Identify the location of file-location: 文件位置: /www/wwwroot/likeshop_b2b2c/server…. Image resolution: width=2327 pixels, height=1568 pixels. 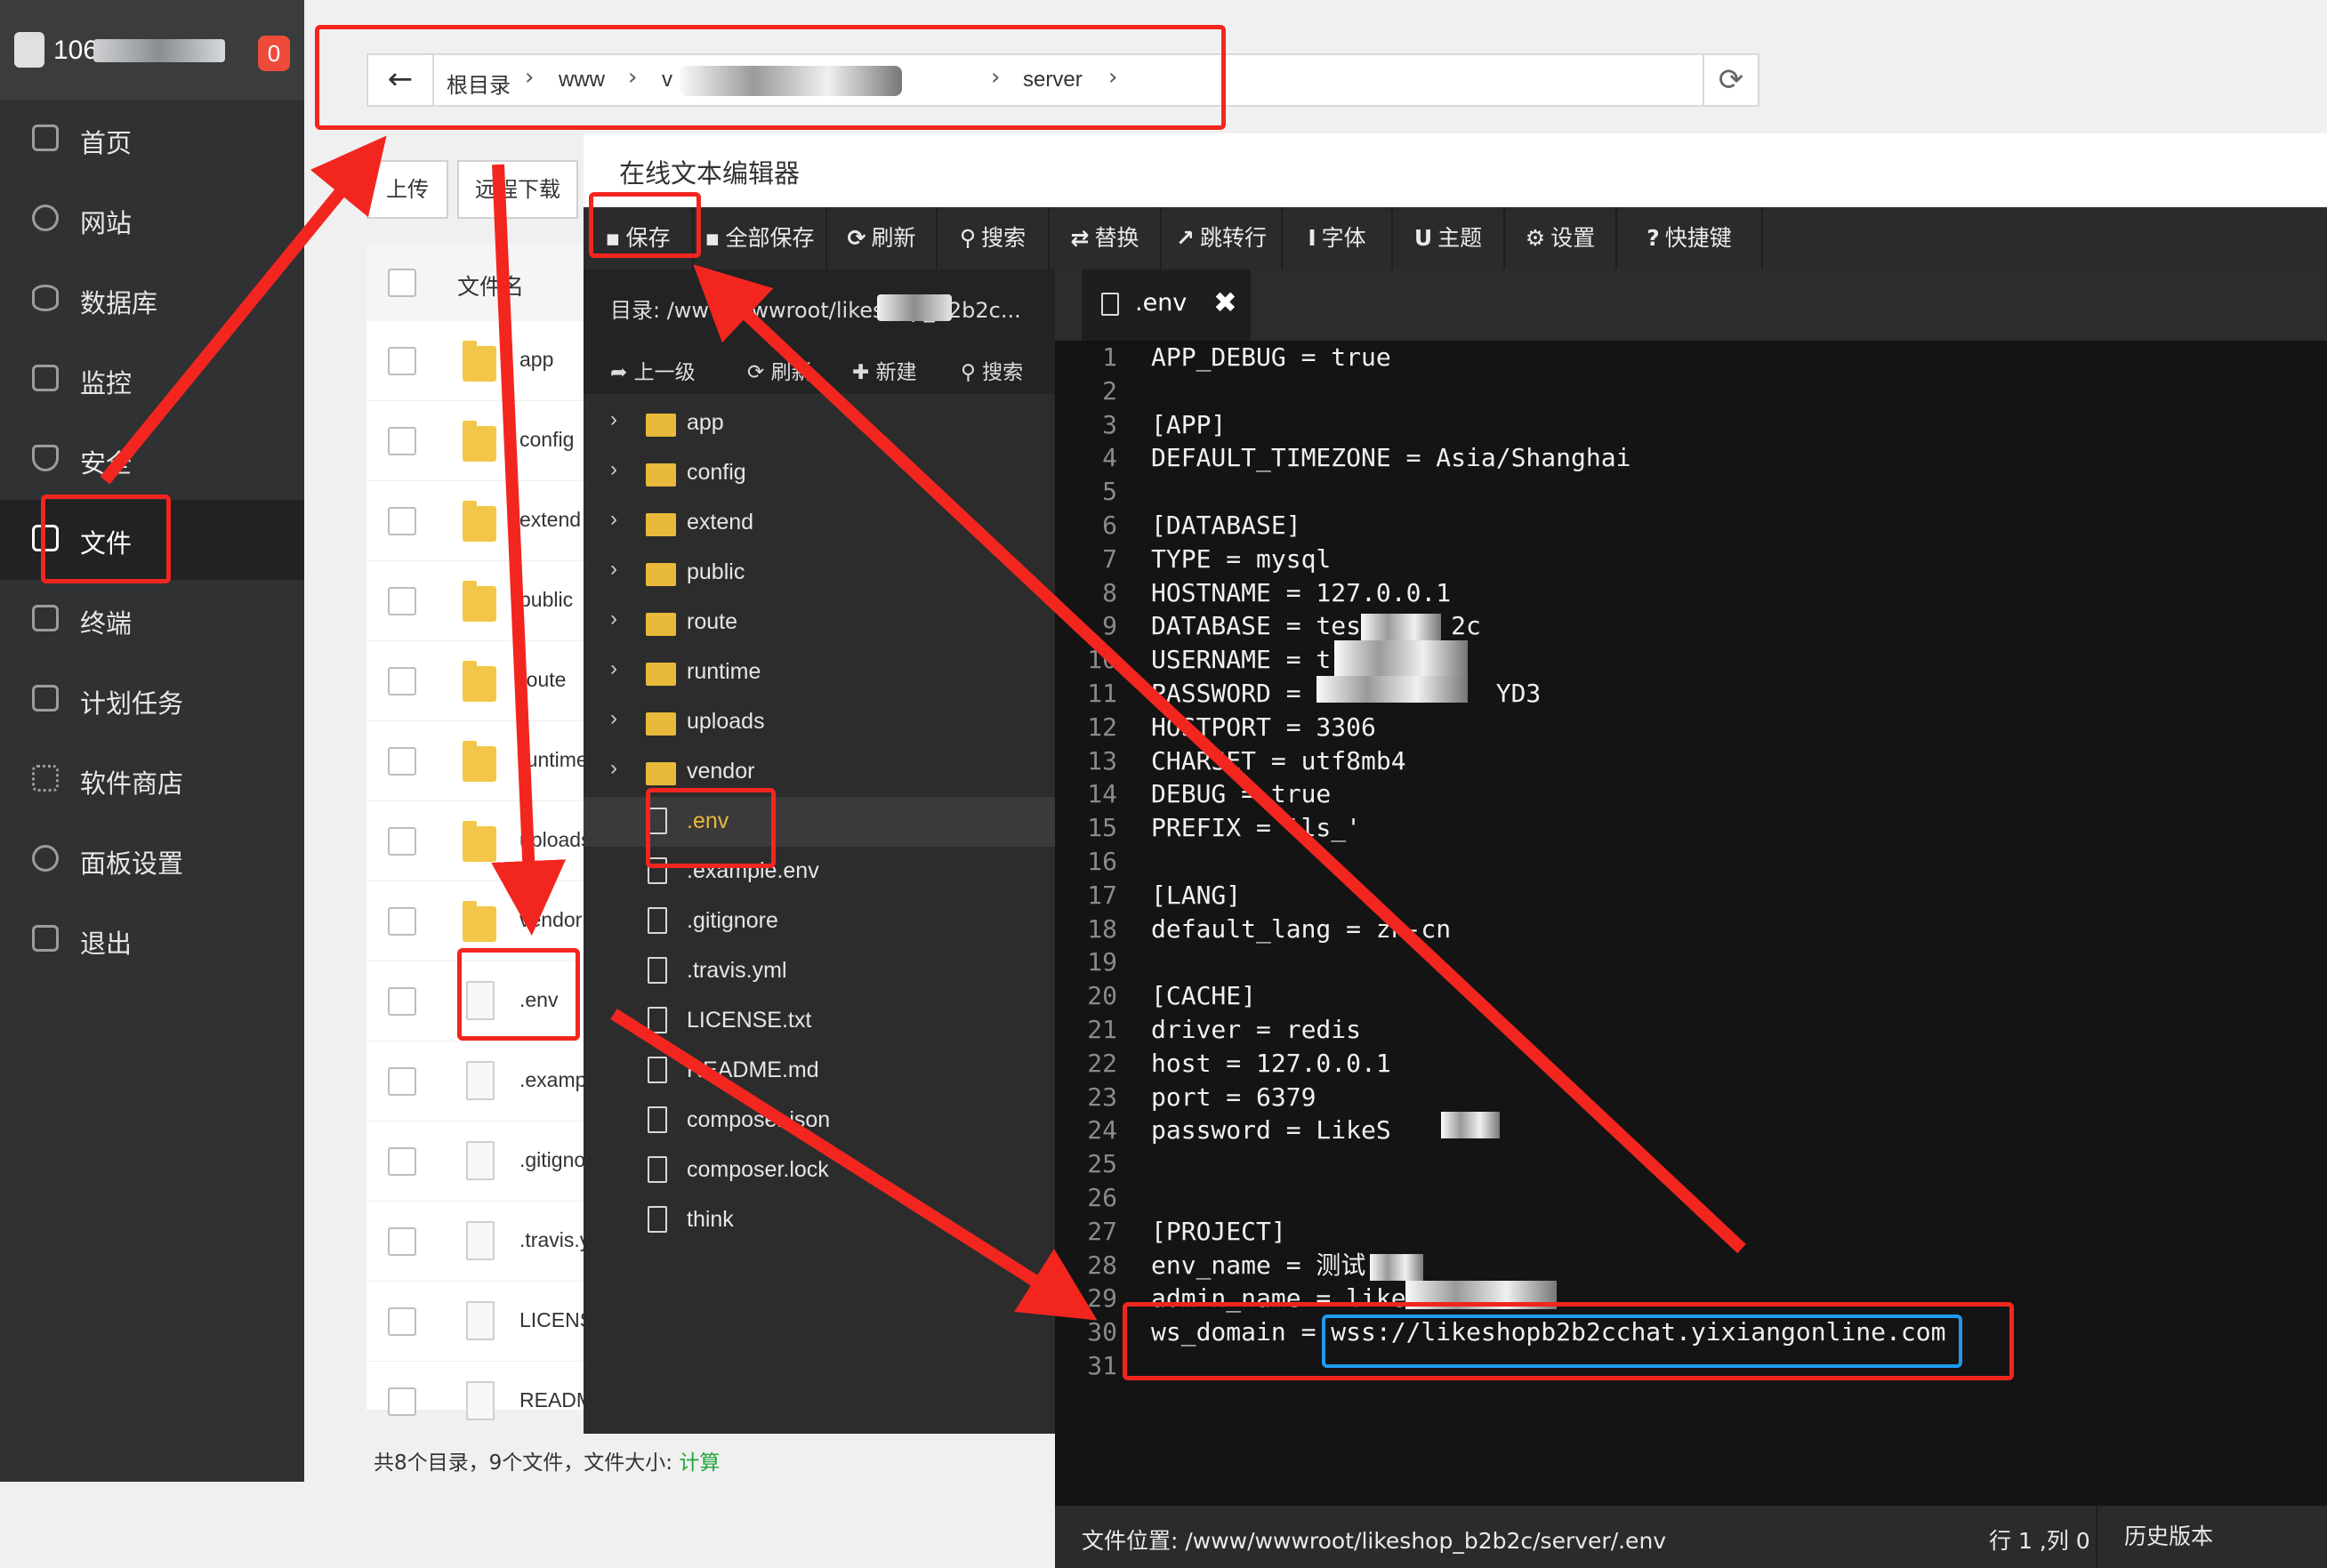
(1374, 1541).